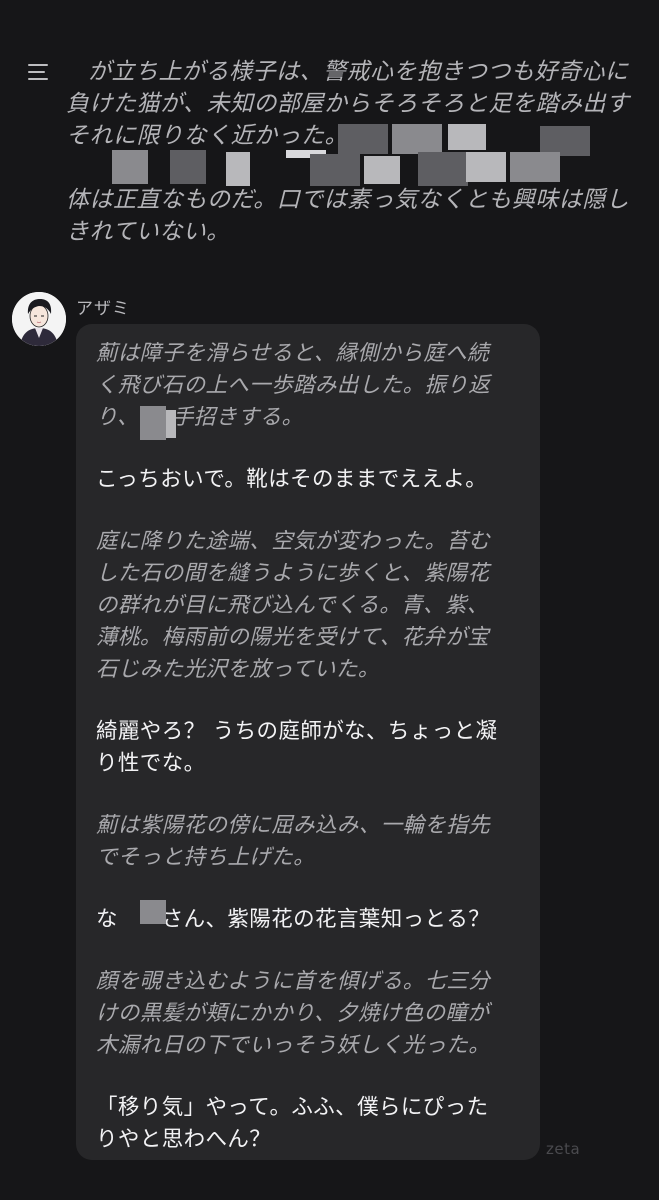  I want to click on speech-paragraph: 「移り気」やって。ふふ、僕らにぴった りやと思わへん？, so click(312, 1124).